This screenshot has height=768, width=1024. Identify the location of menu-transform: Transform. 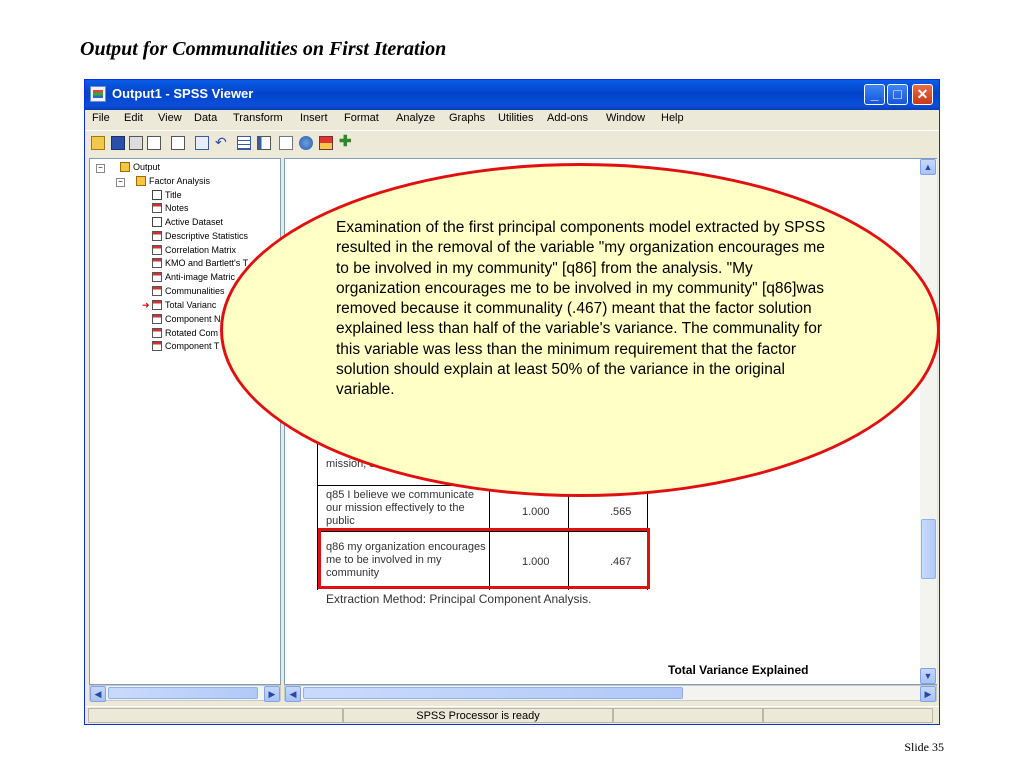
(258, 118).